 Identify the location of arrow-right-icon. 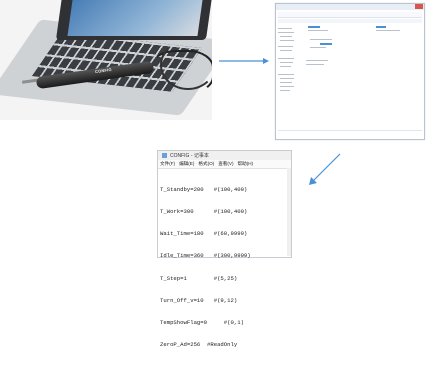
(244, 61).